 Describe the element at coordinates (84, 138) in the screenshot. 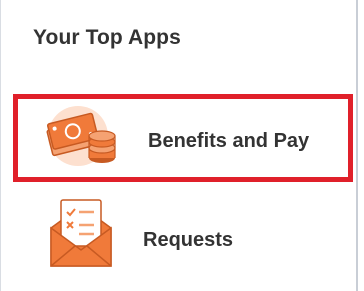

I see `money-bills-coins-icon` at that location.